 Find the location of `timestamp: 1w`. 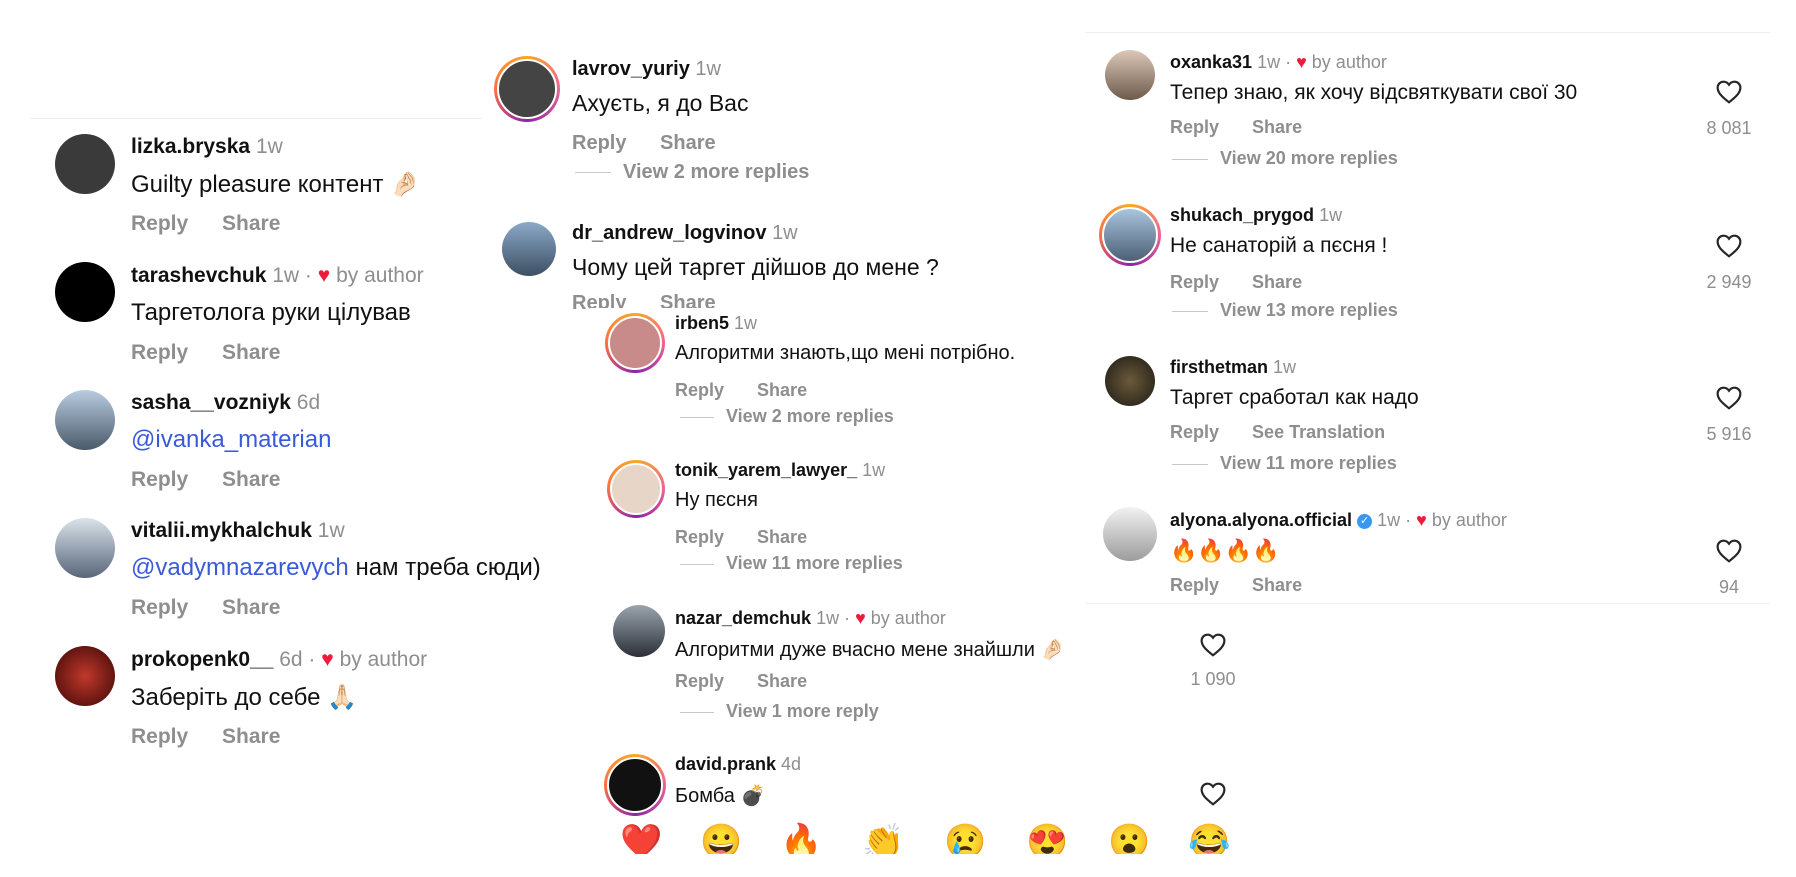

timestamp: 1w is located at coordinates (874, 470).